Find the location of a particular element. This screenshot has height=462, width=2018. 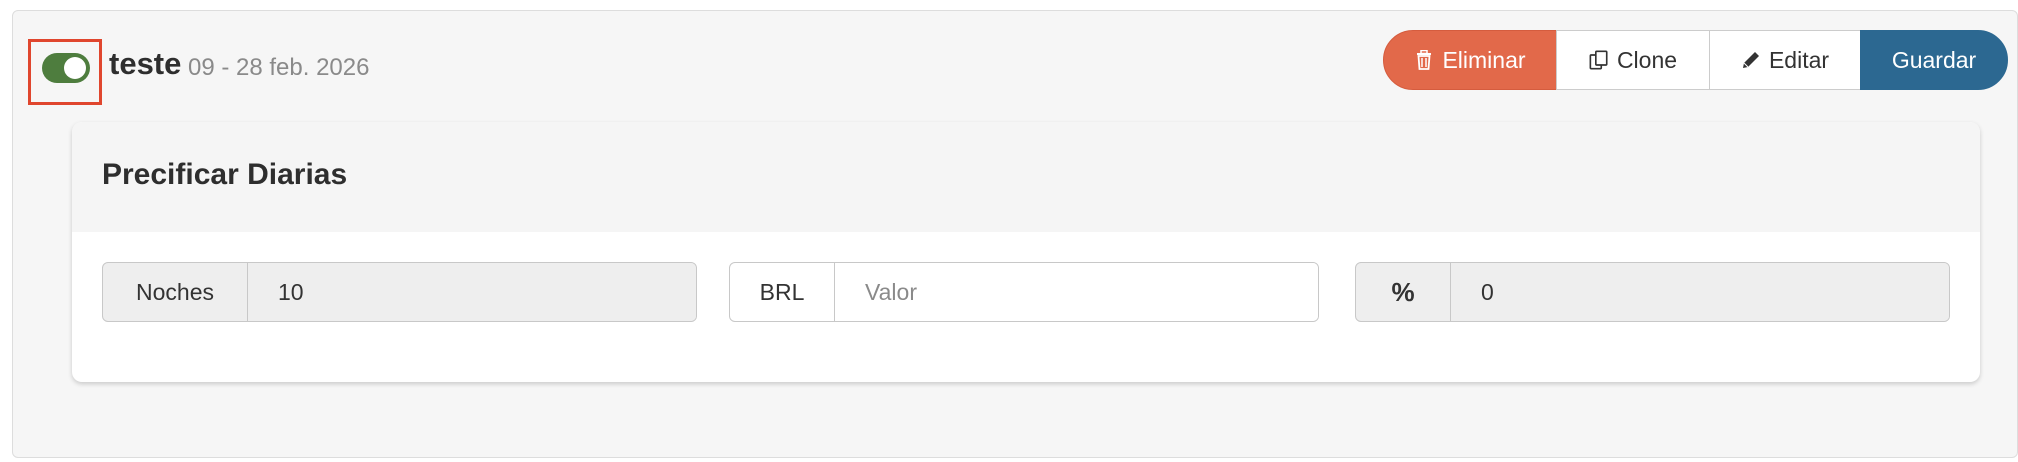

eliminar-label: Eliminar is located at coordinates (1484, 59).